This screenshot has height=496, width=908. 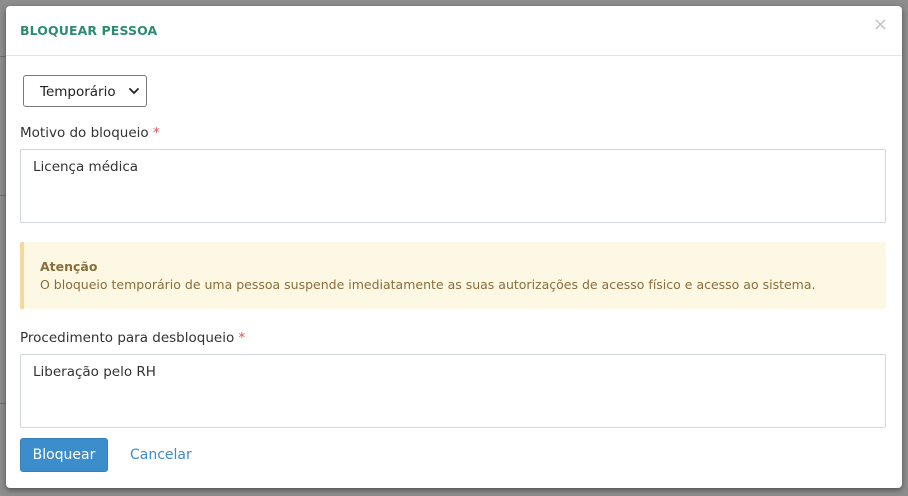 I want to click on modal-title: BLOQUEAR PESSOA, so click(x=89, y=30).